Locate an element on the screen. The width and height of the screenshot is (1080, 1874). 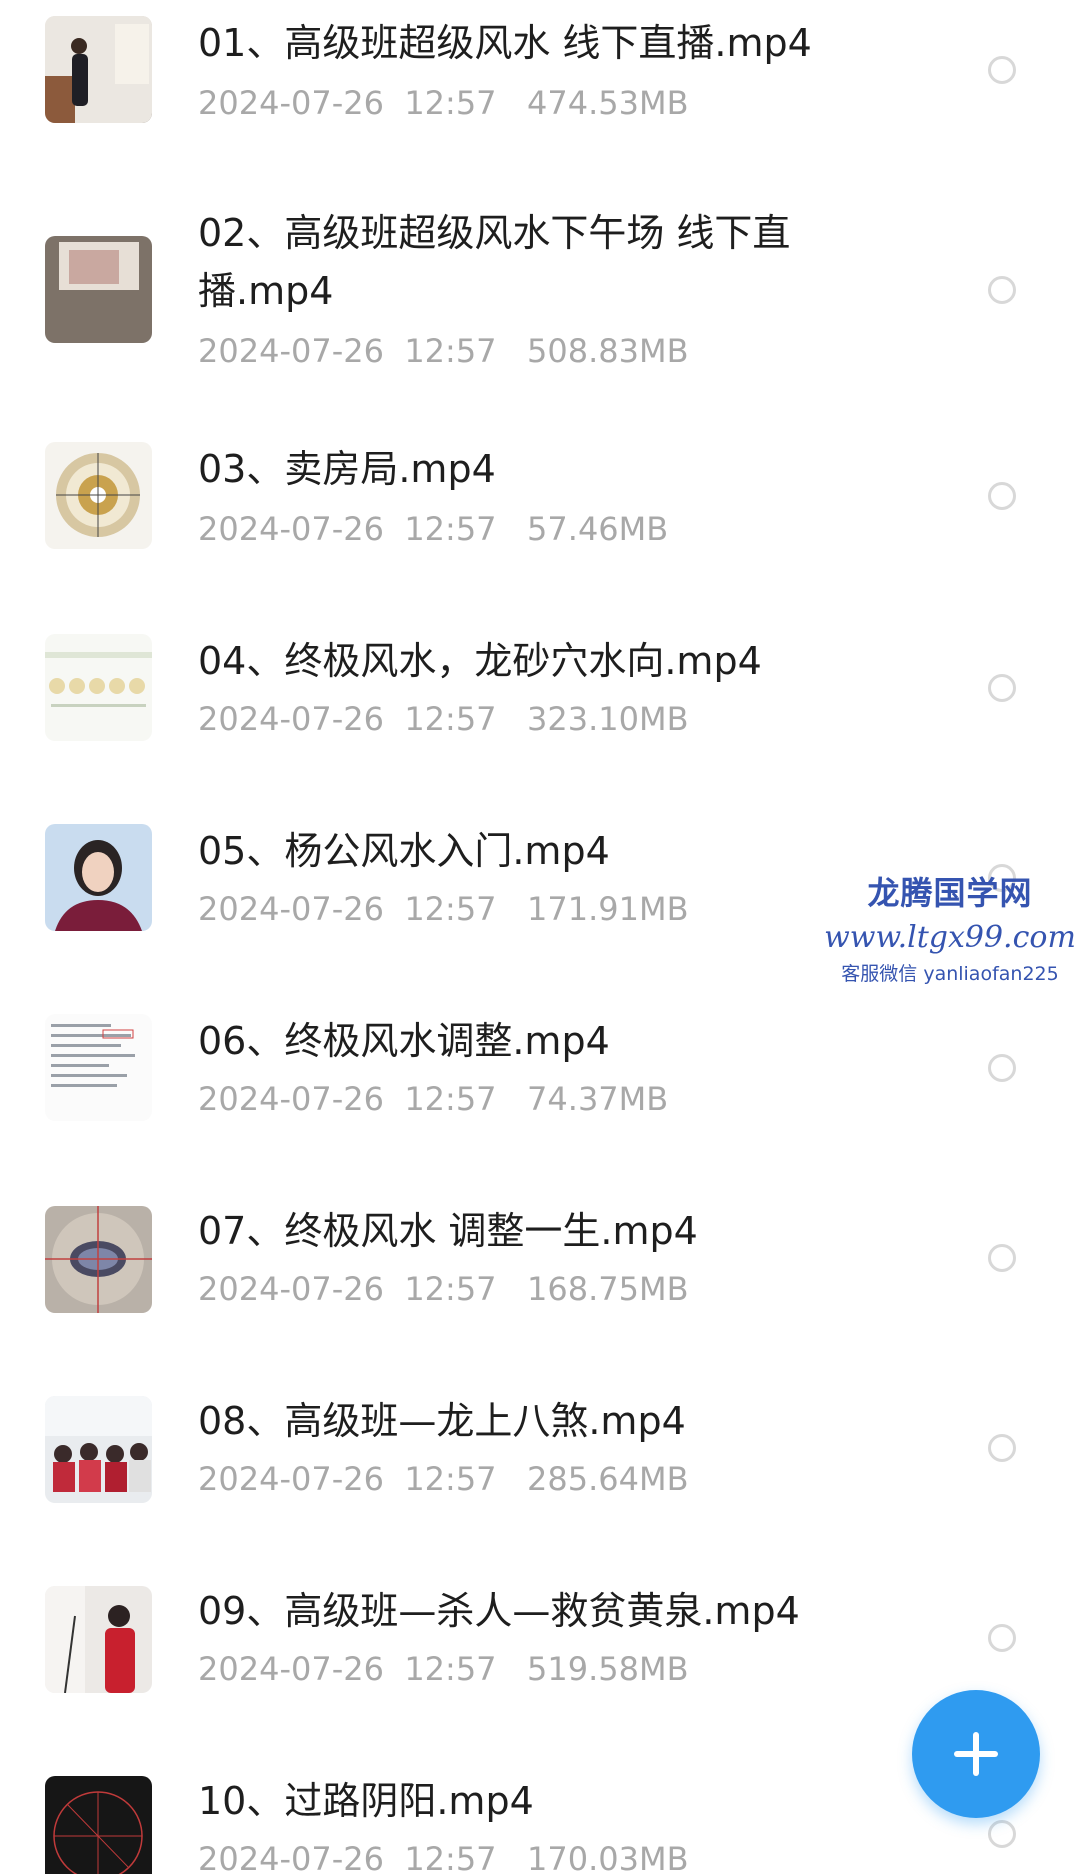
text-document-thumbnail is located at coordinates (98, 1067).